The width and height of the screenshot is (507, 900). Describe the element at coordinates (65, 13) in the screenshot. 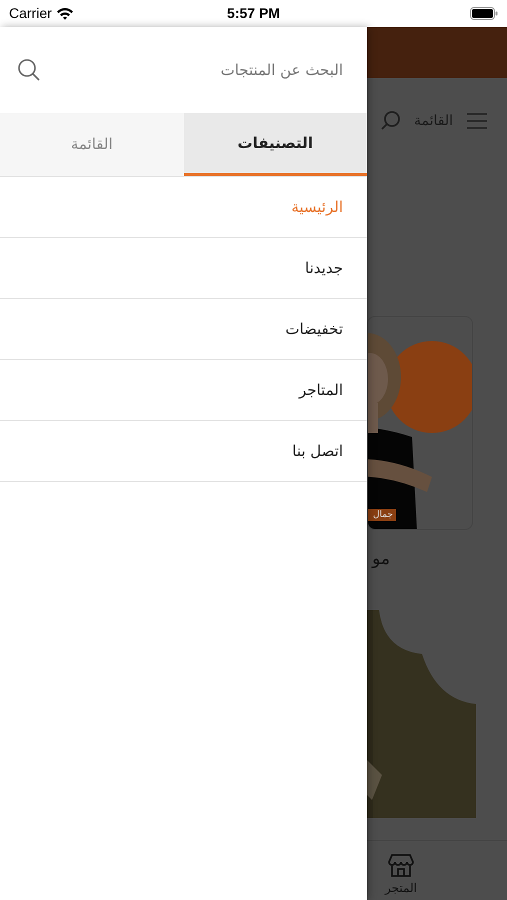

I see `wifi-icon` at that location.